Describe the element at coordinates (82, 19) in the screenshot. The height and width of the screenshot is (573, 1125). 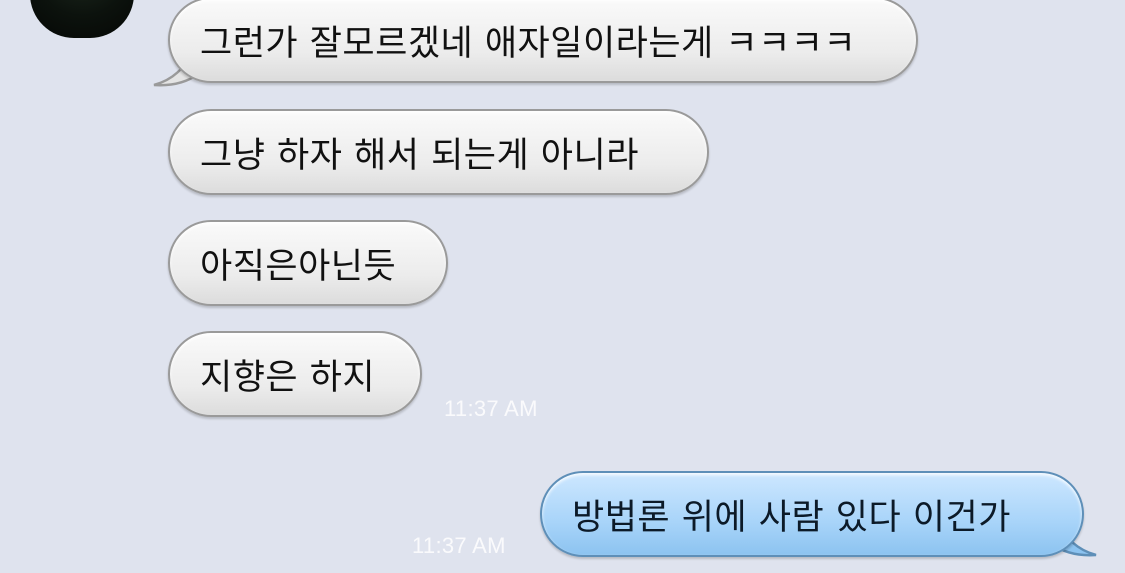
I see `contact-avatar` at that location.